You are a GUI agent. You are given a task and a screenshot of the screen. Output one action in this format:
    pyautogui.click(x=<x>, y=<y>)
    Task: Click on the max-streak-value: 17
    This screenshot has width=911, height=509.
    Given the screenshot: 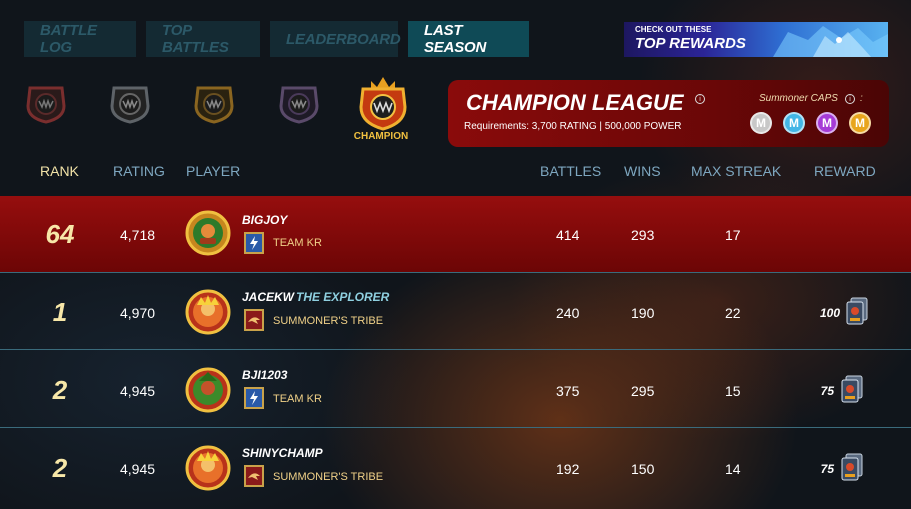 What is the action you would take?
    pyautogui.click(x=733, y=235)
    